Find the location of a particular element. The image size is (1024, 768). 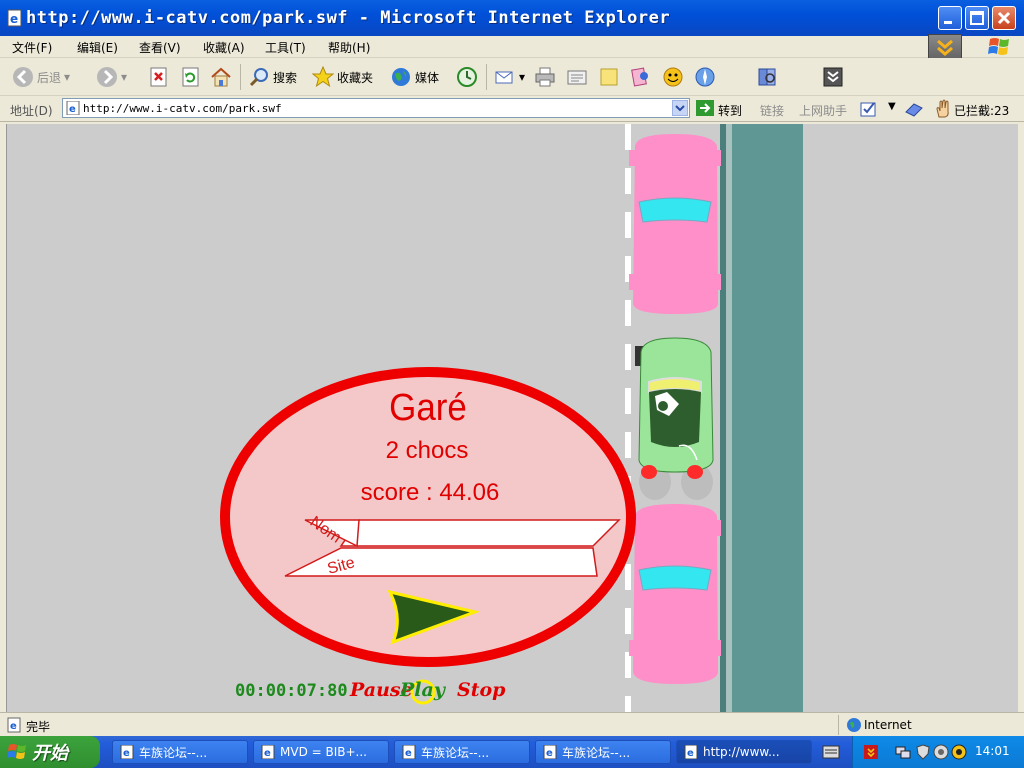

stop-icon is located at coordinates (158, 77).